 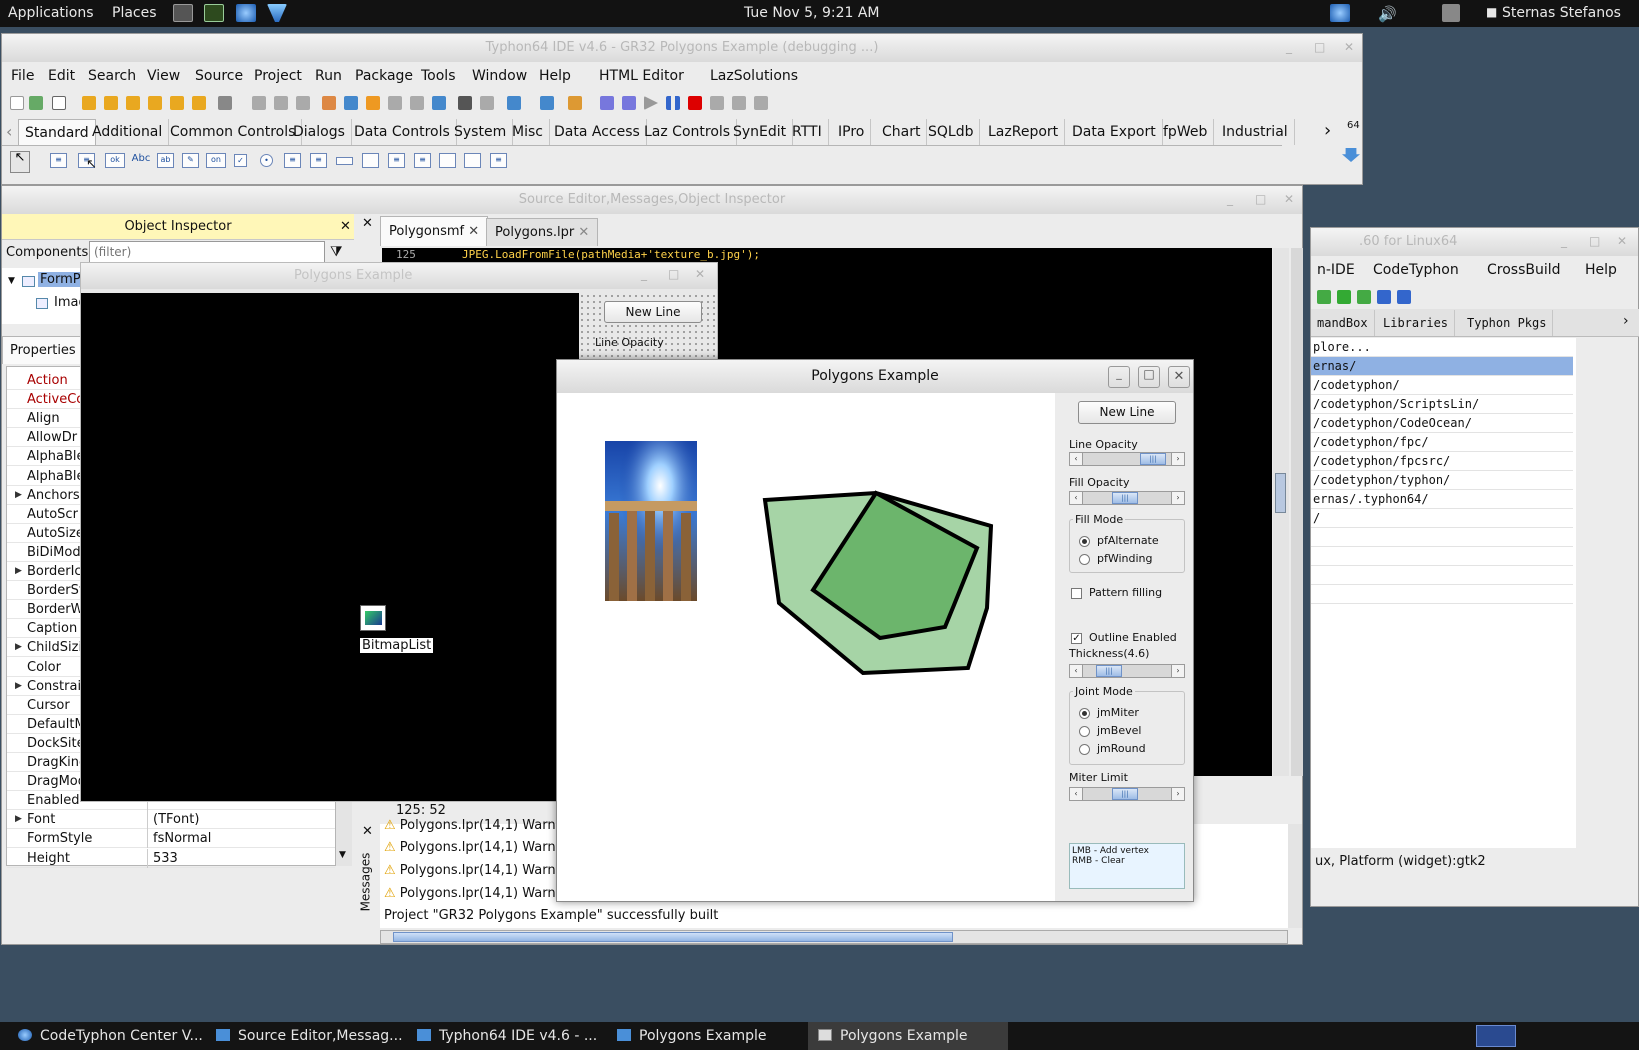 I want to click on tab-data-access: Data Access, so click(x=597, y=132).